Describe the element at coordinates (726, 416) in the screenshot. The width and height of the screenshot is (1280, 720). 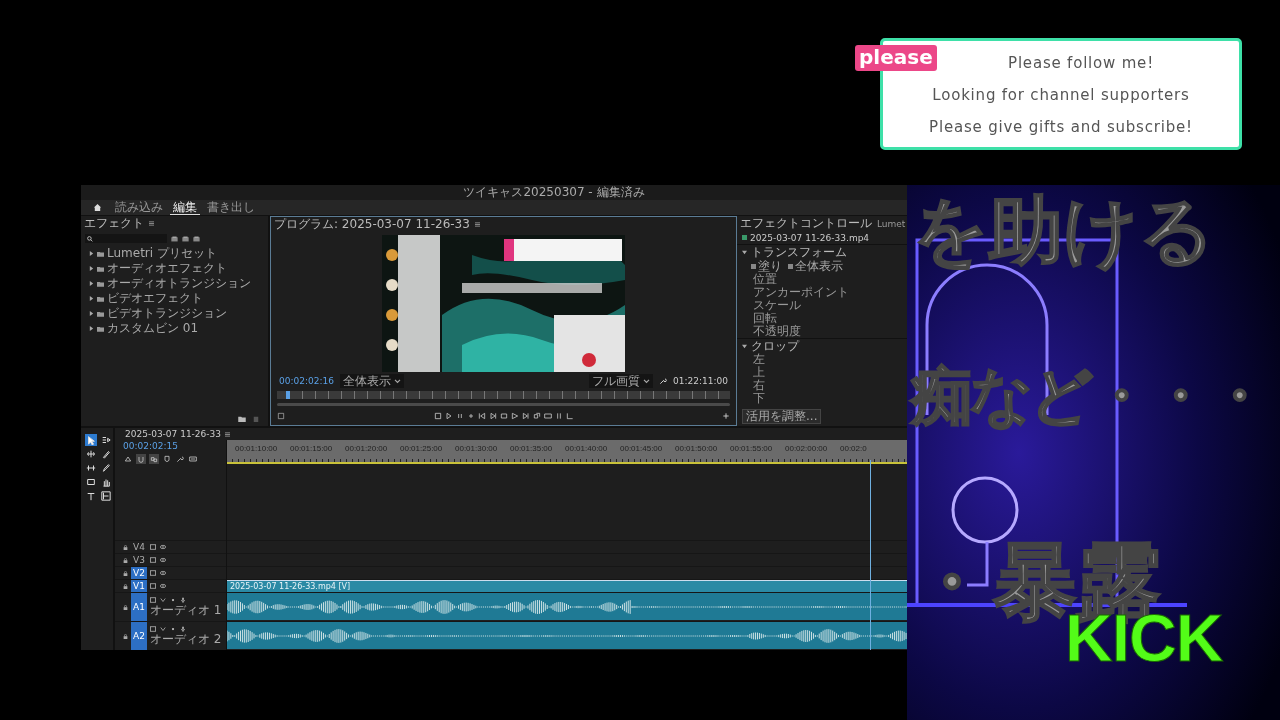
I see `plus-icon` at that location.